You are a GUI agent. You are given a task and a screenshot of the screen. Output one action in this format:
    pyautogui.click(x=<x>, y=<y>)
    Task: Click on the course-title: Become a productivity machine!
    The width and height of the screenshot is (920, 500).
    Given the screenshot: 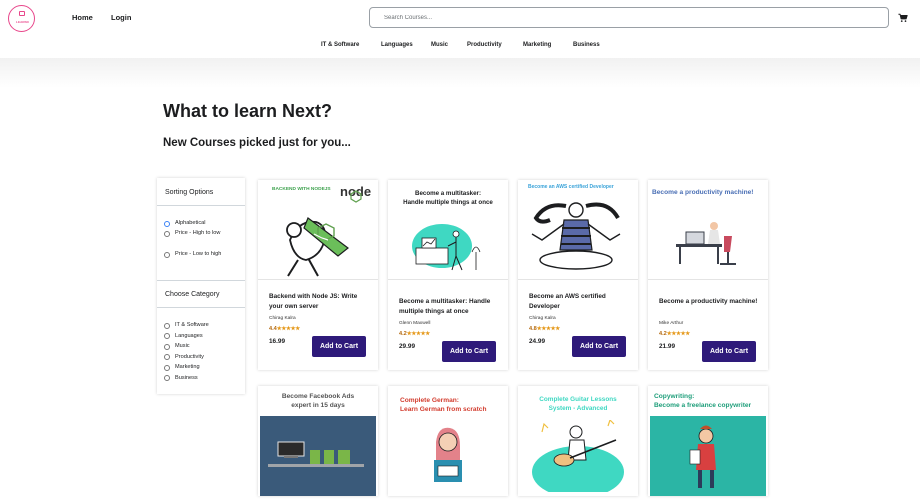 What is the action you would take?
    pyautogui.click(x=709, y=302)
    